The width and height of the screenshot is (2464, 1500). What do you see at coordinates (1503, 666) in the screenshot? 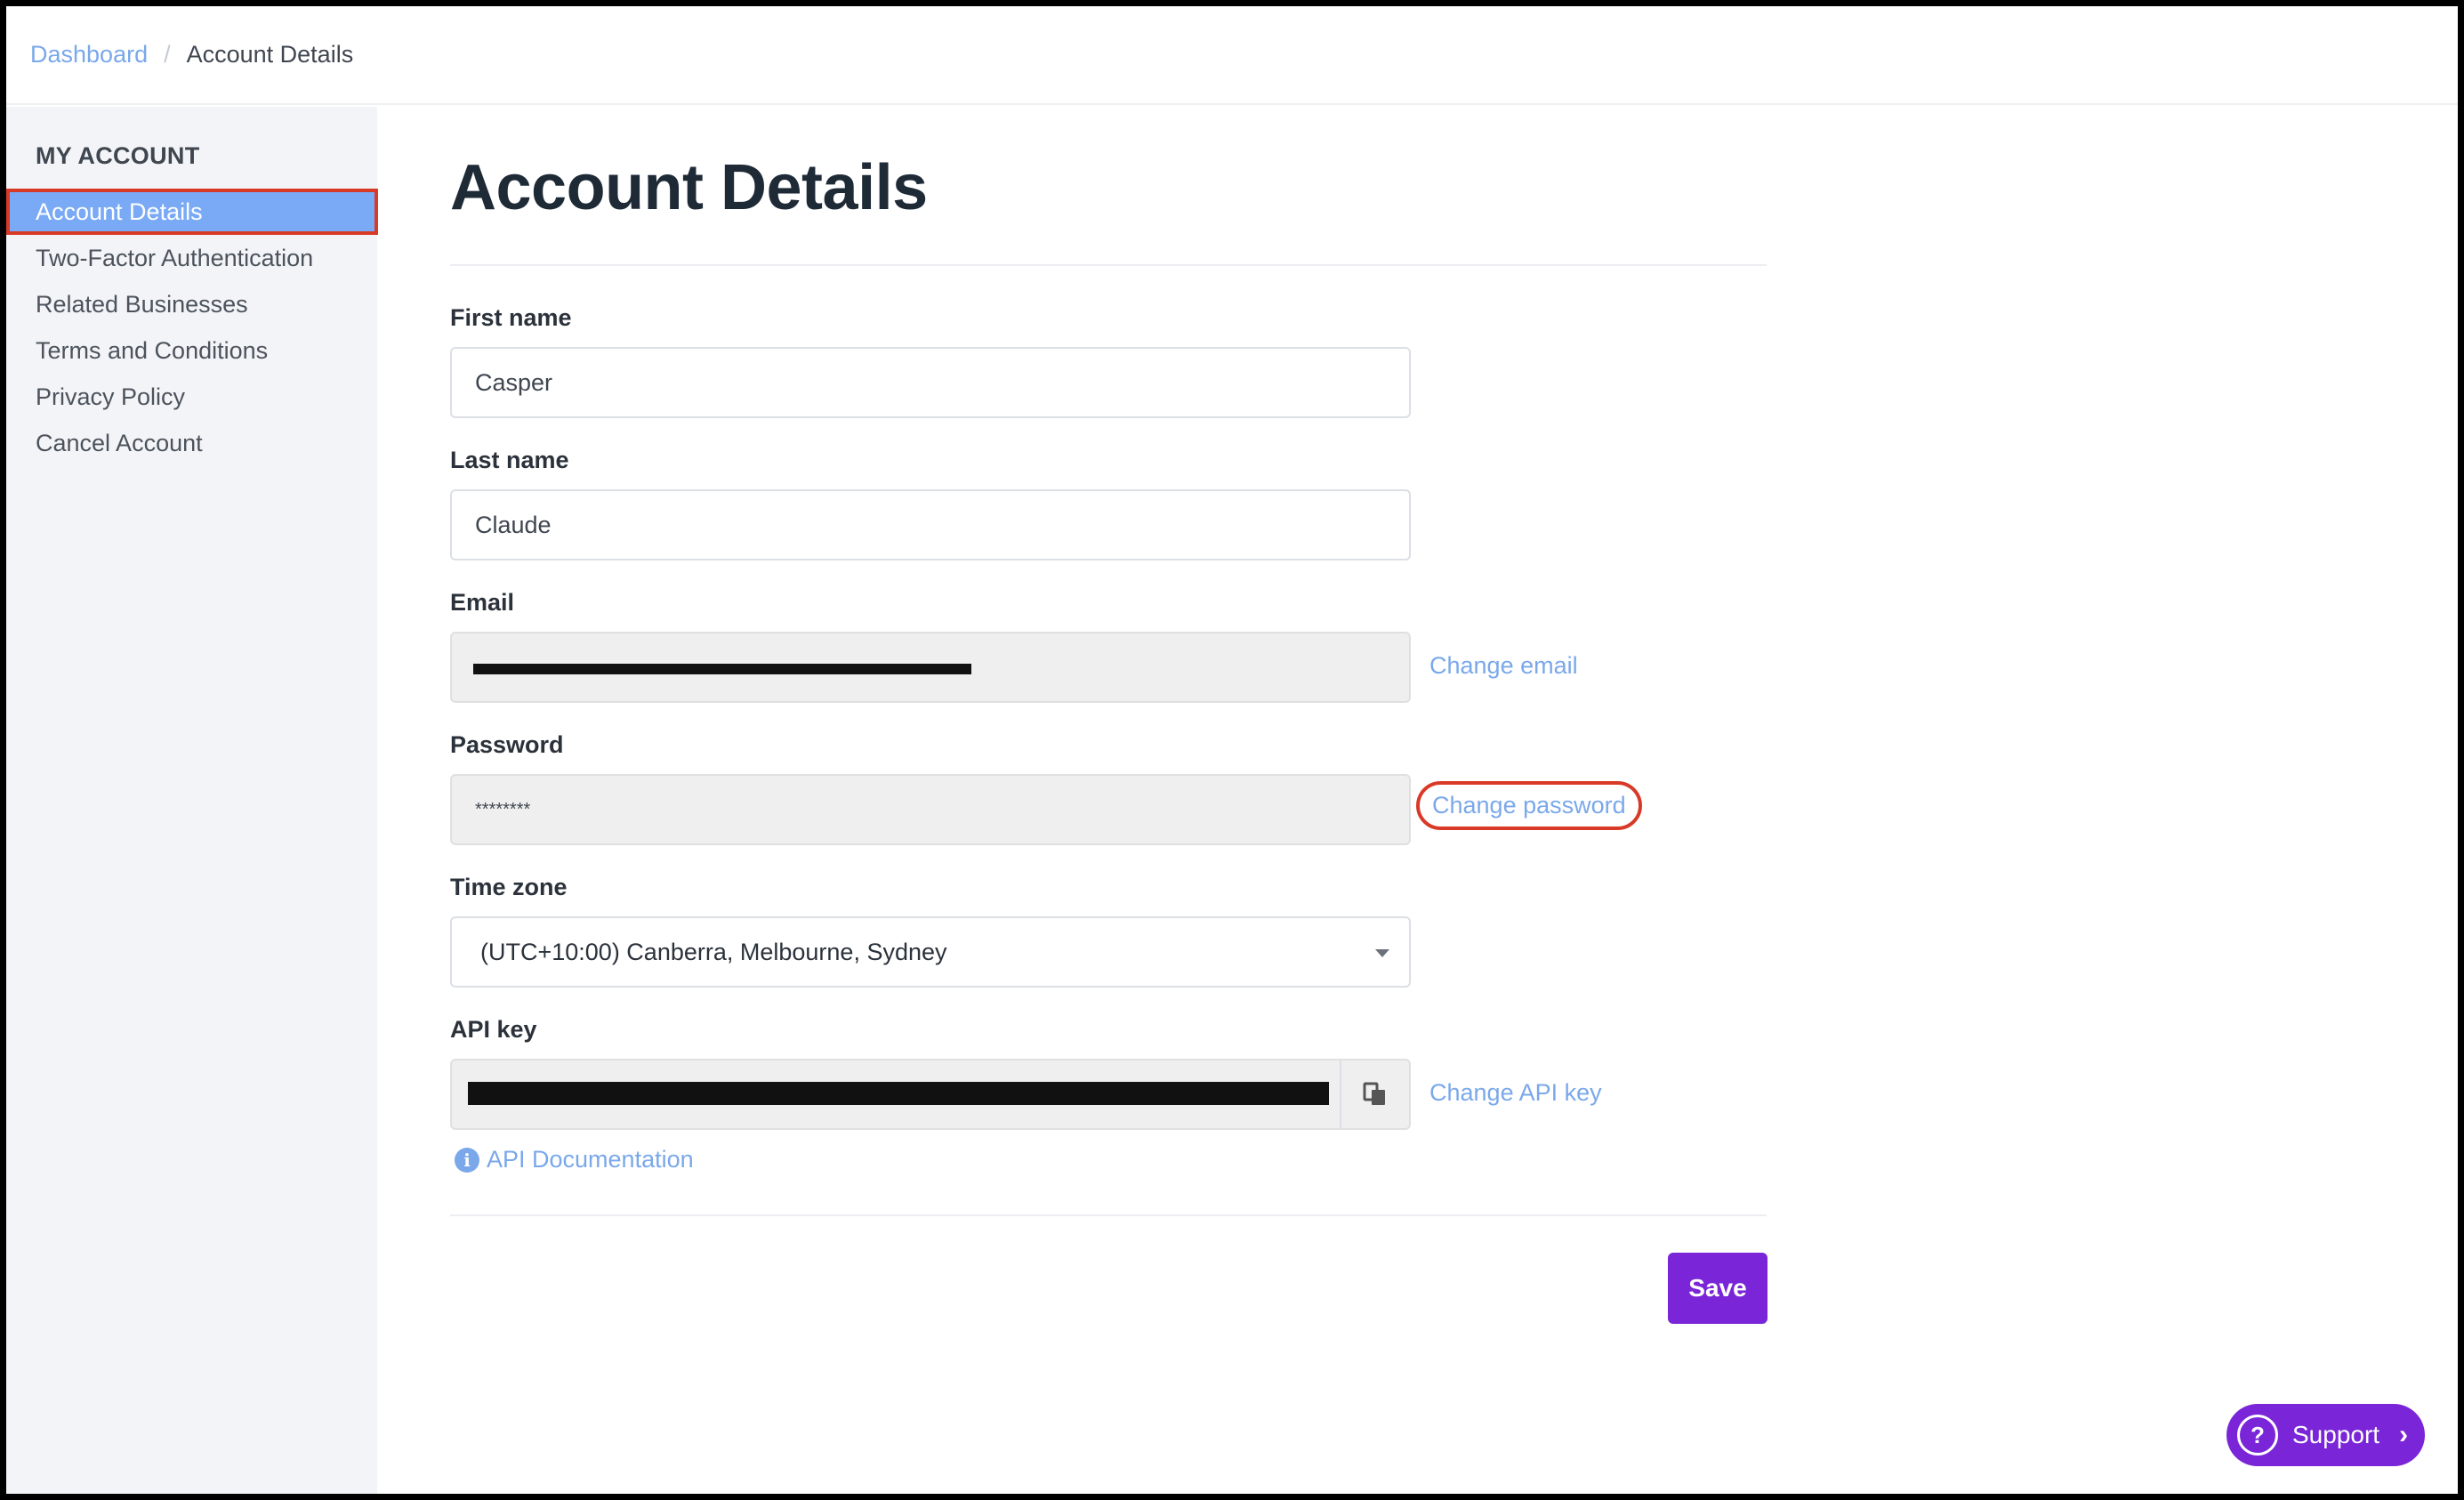
I see `change-email-link: Change email` at bounding box center [1503, 666].